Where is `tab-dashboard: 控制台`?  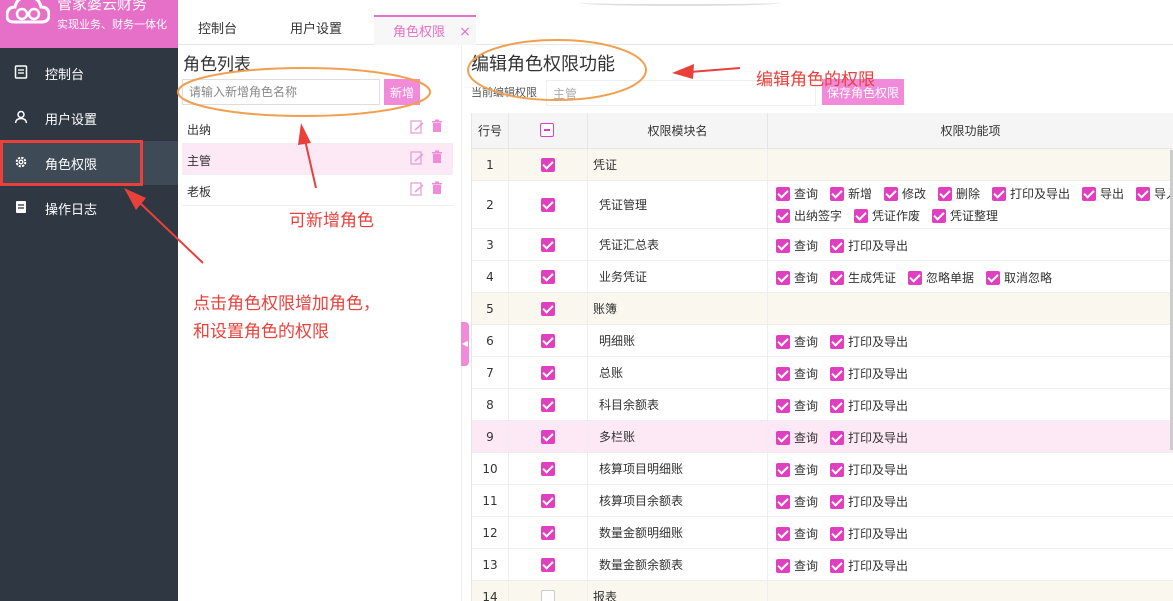
tab-dashboard: 控制台 is located at coordinates (217, 30).